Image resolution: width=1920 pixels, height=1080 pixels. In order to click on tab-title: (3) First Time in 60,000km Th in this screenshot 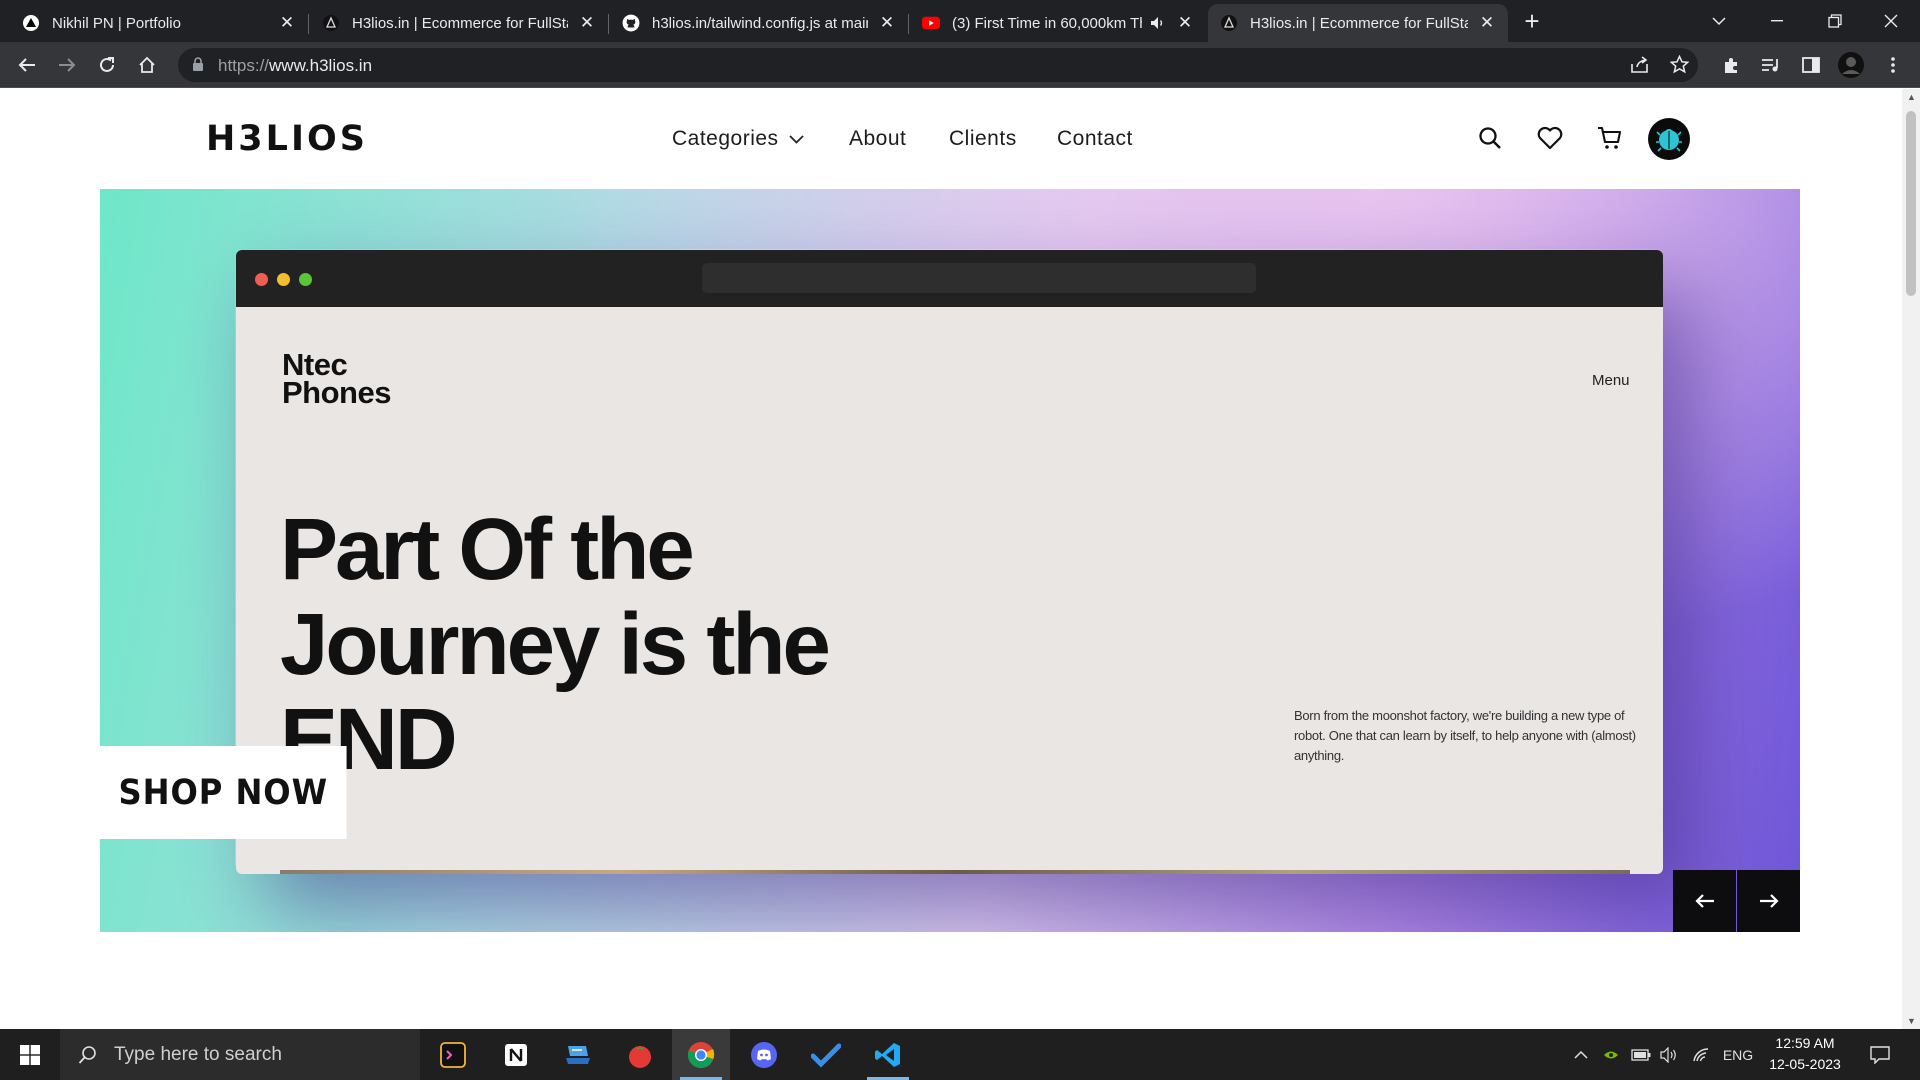, I will do `click(1047, 23)`.